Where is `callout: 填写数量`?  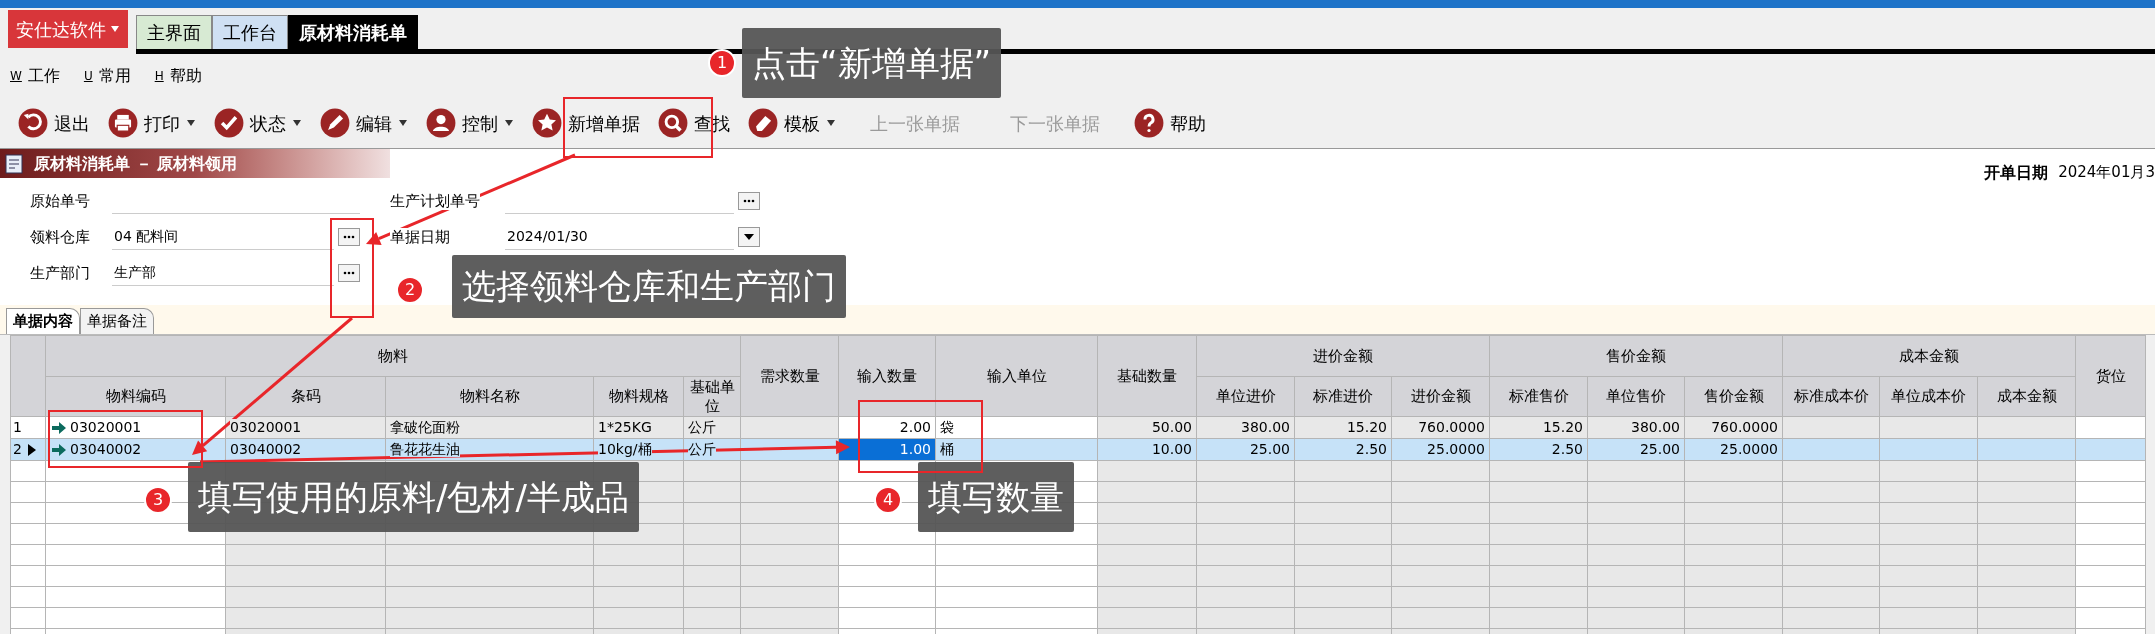 callout: 填写数量 is located at coordinates (996, 497).